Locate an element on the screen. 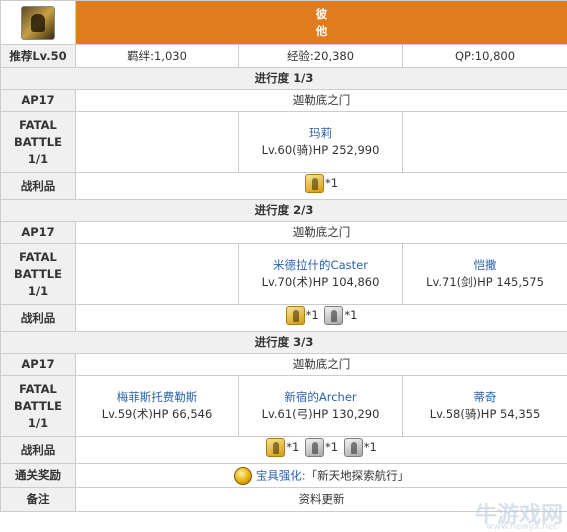  enemy-slot-2-3: 恺撒 Lv.71(剑)HP 145,575 is located at coordinates (484, 274).